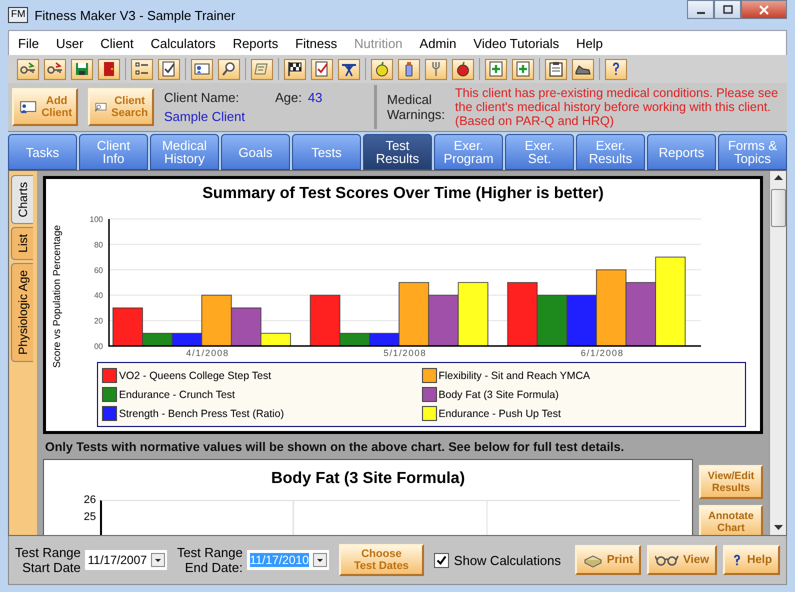 This screenshot has height=592, width=795. Describe the element at coordinates (403, 194) in the screenshot. I see `chart-title: Summary of Test Scores Over Time (Higher is better)` at that location.